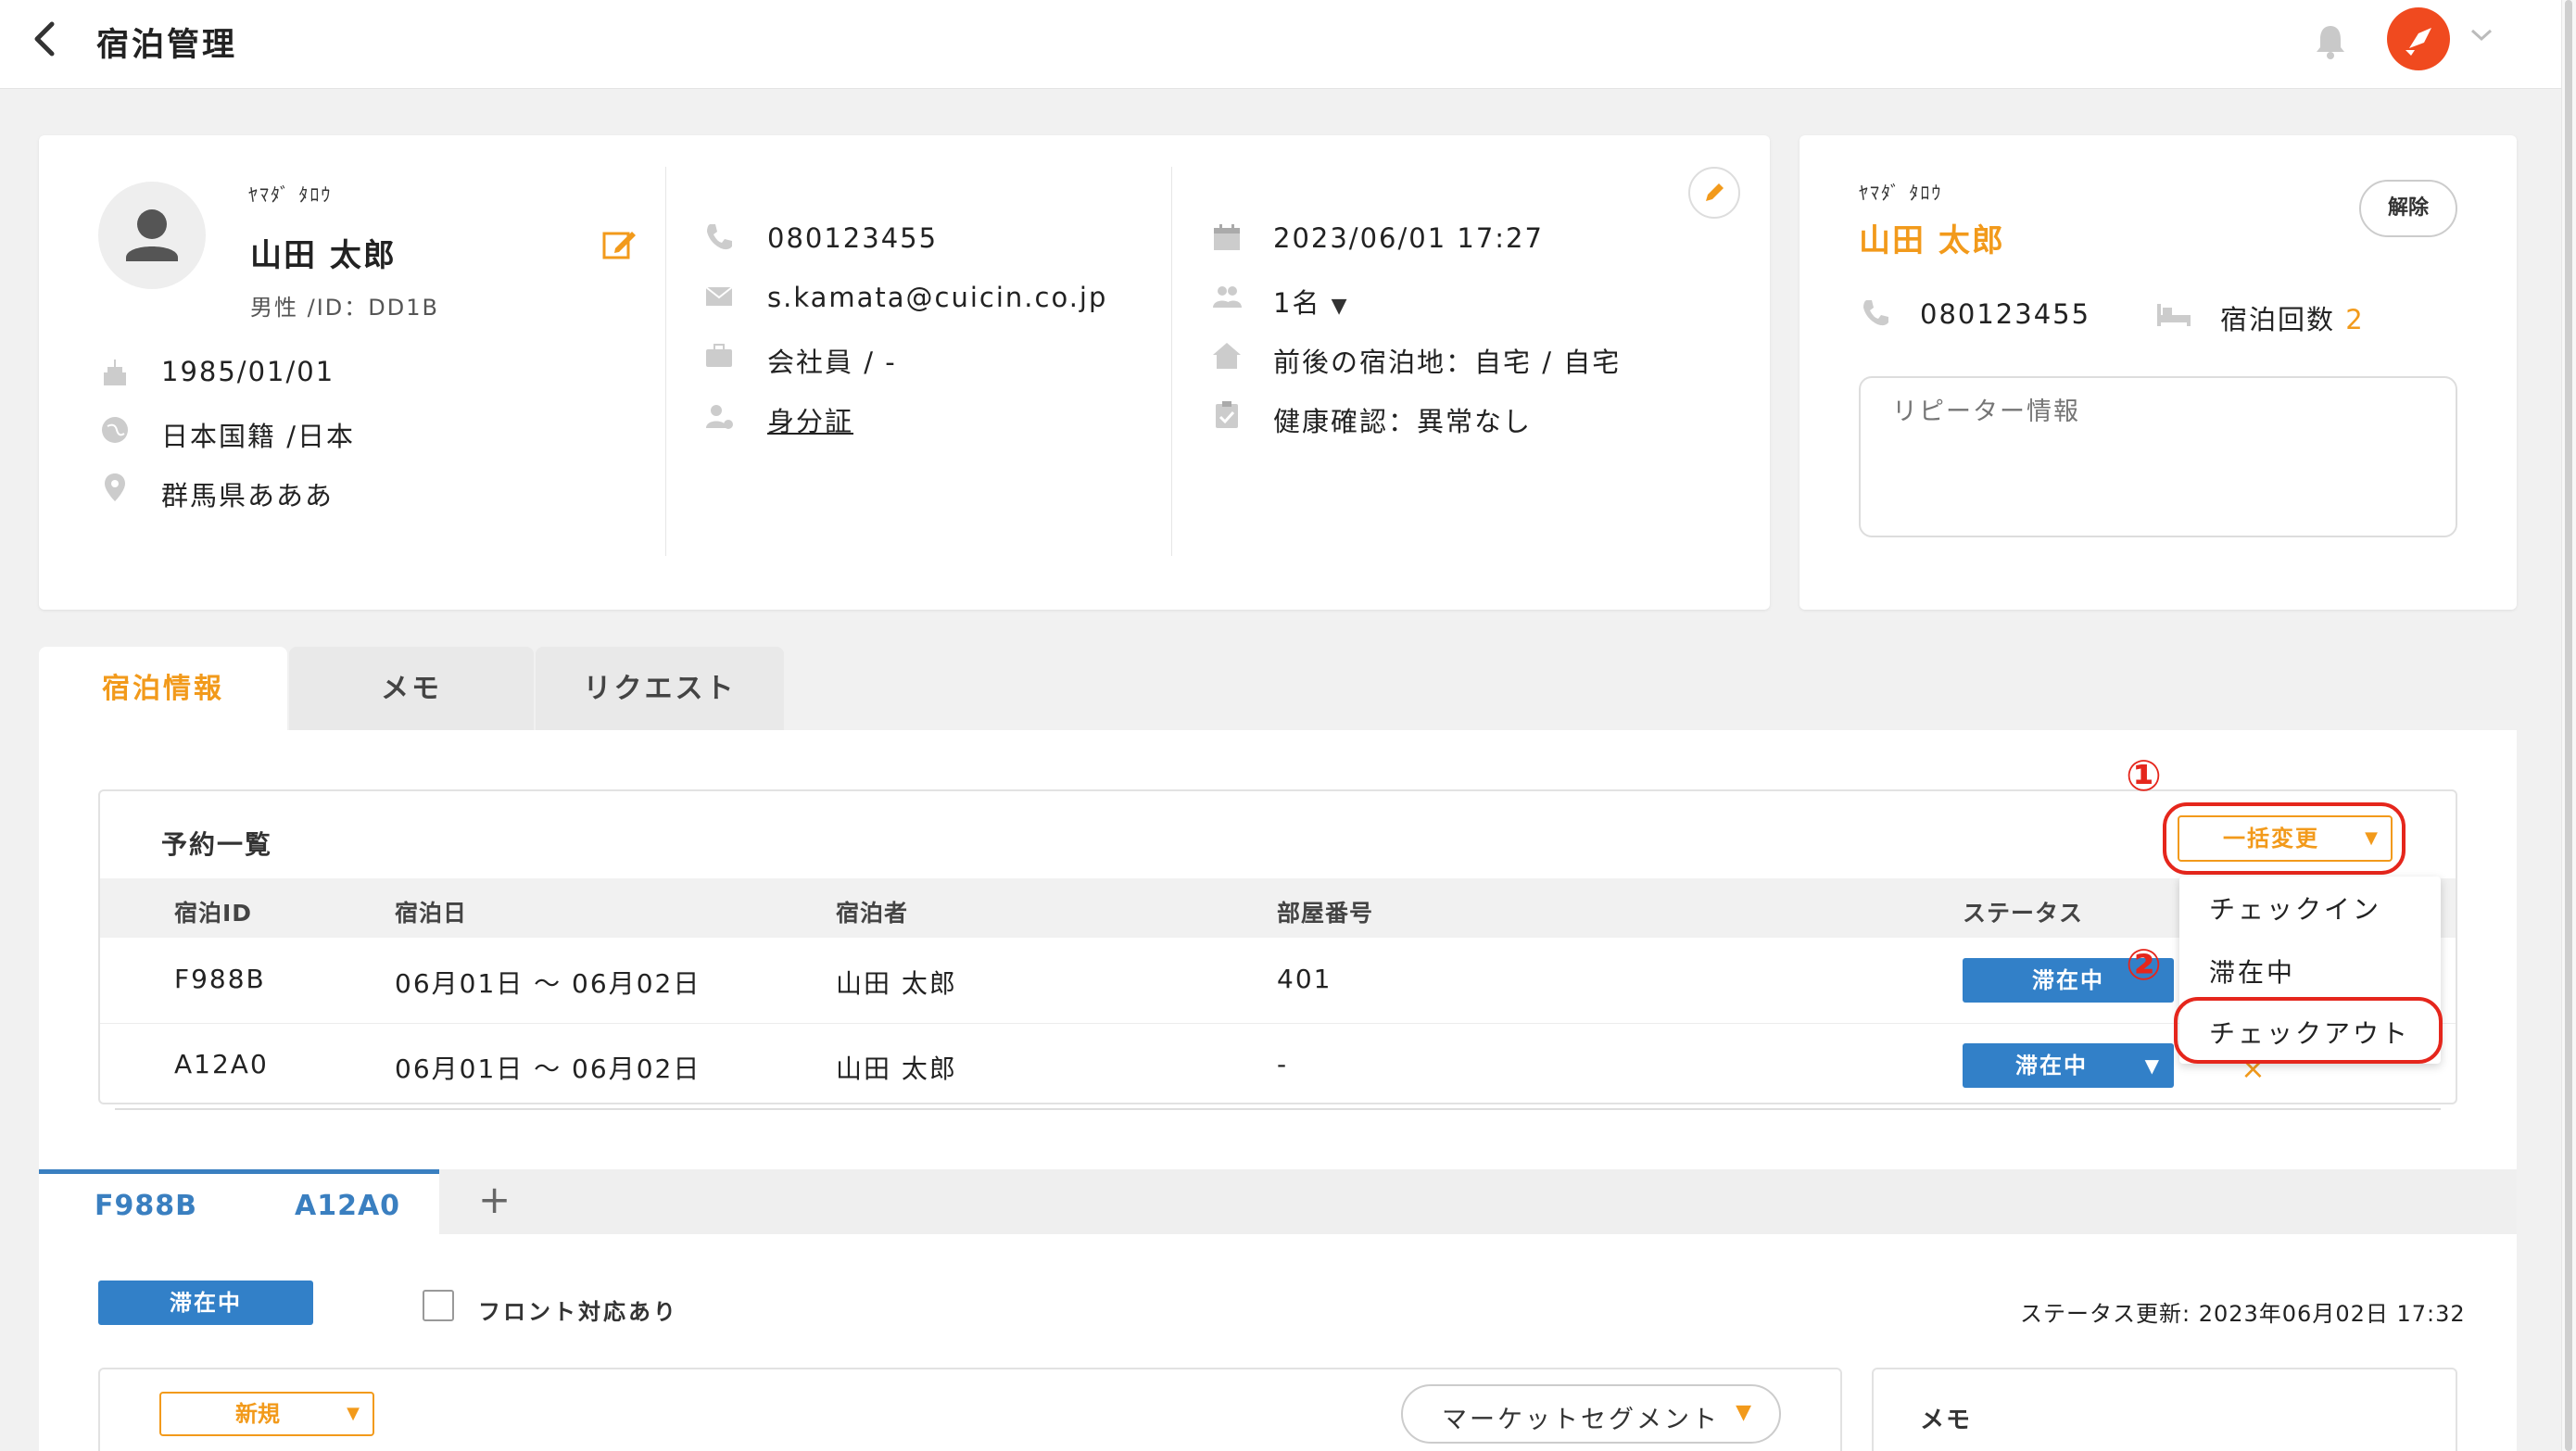  What do you see at coordinates (1901, 193) in the screenshot?
I see `repeater-kana: ﾔﾏﾀﾞ ﾀﾛｳ` at bounding box center [1901, 193].